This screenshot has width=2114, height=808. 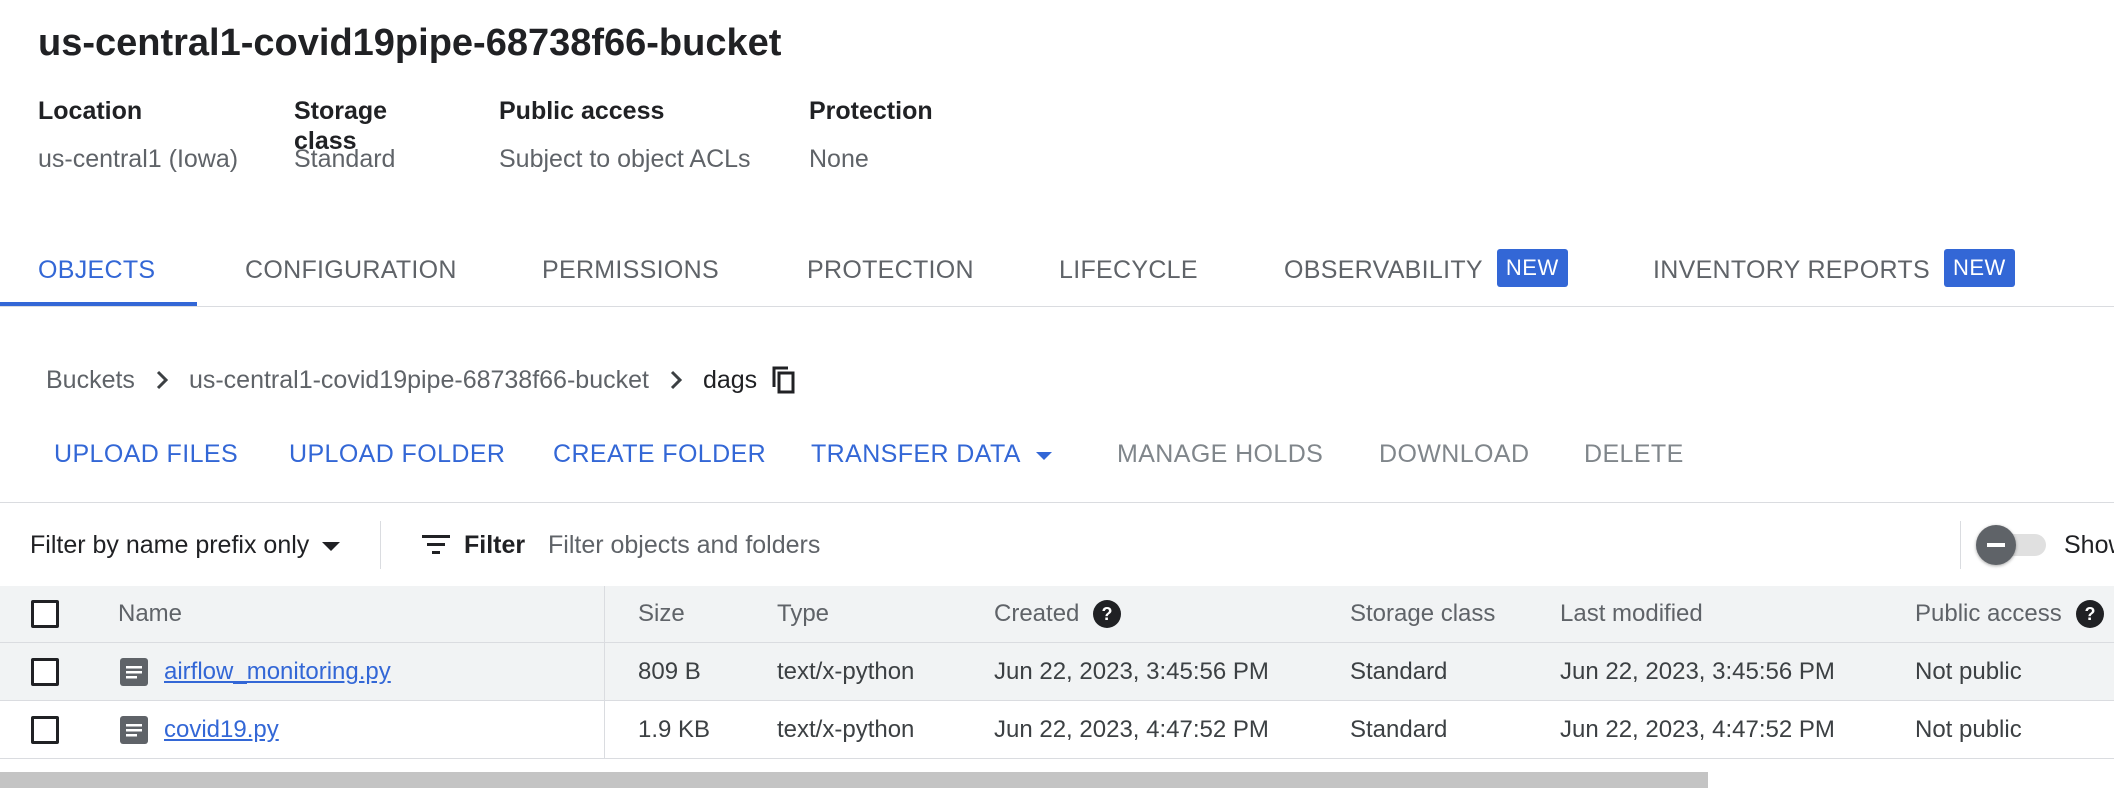 What do you see at coordinates (854, 780) in the screenshot?
I see `horizontal-scrollbar` at bounding box center [854, 780].